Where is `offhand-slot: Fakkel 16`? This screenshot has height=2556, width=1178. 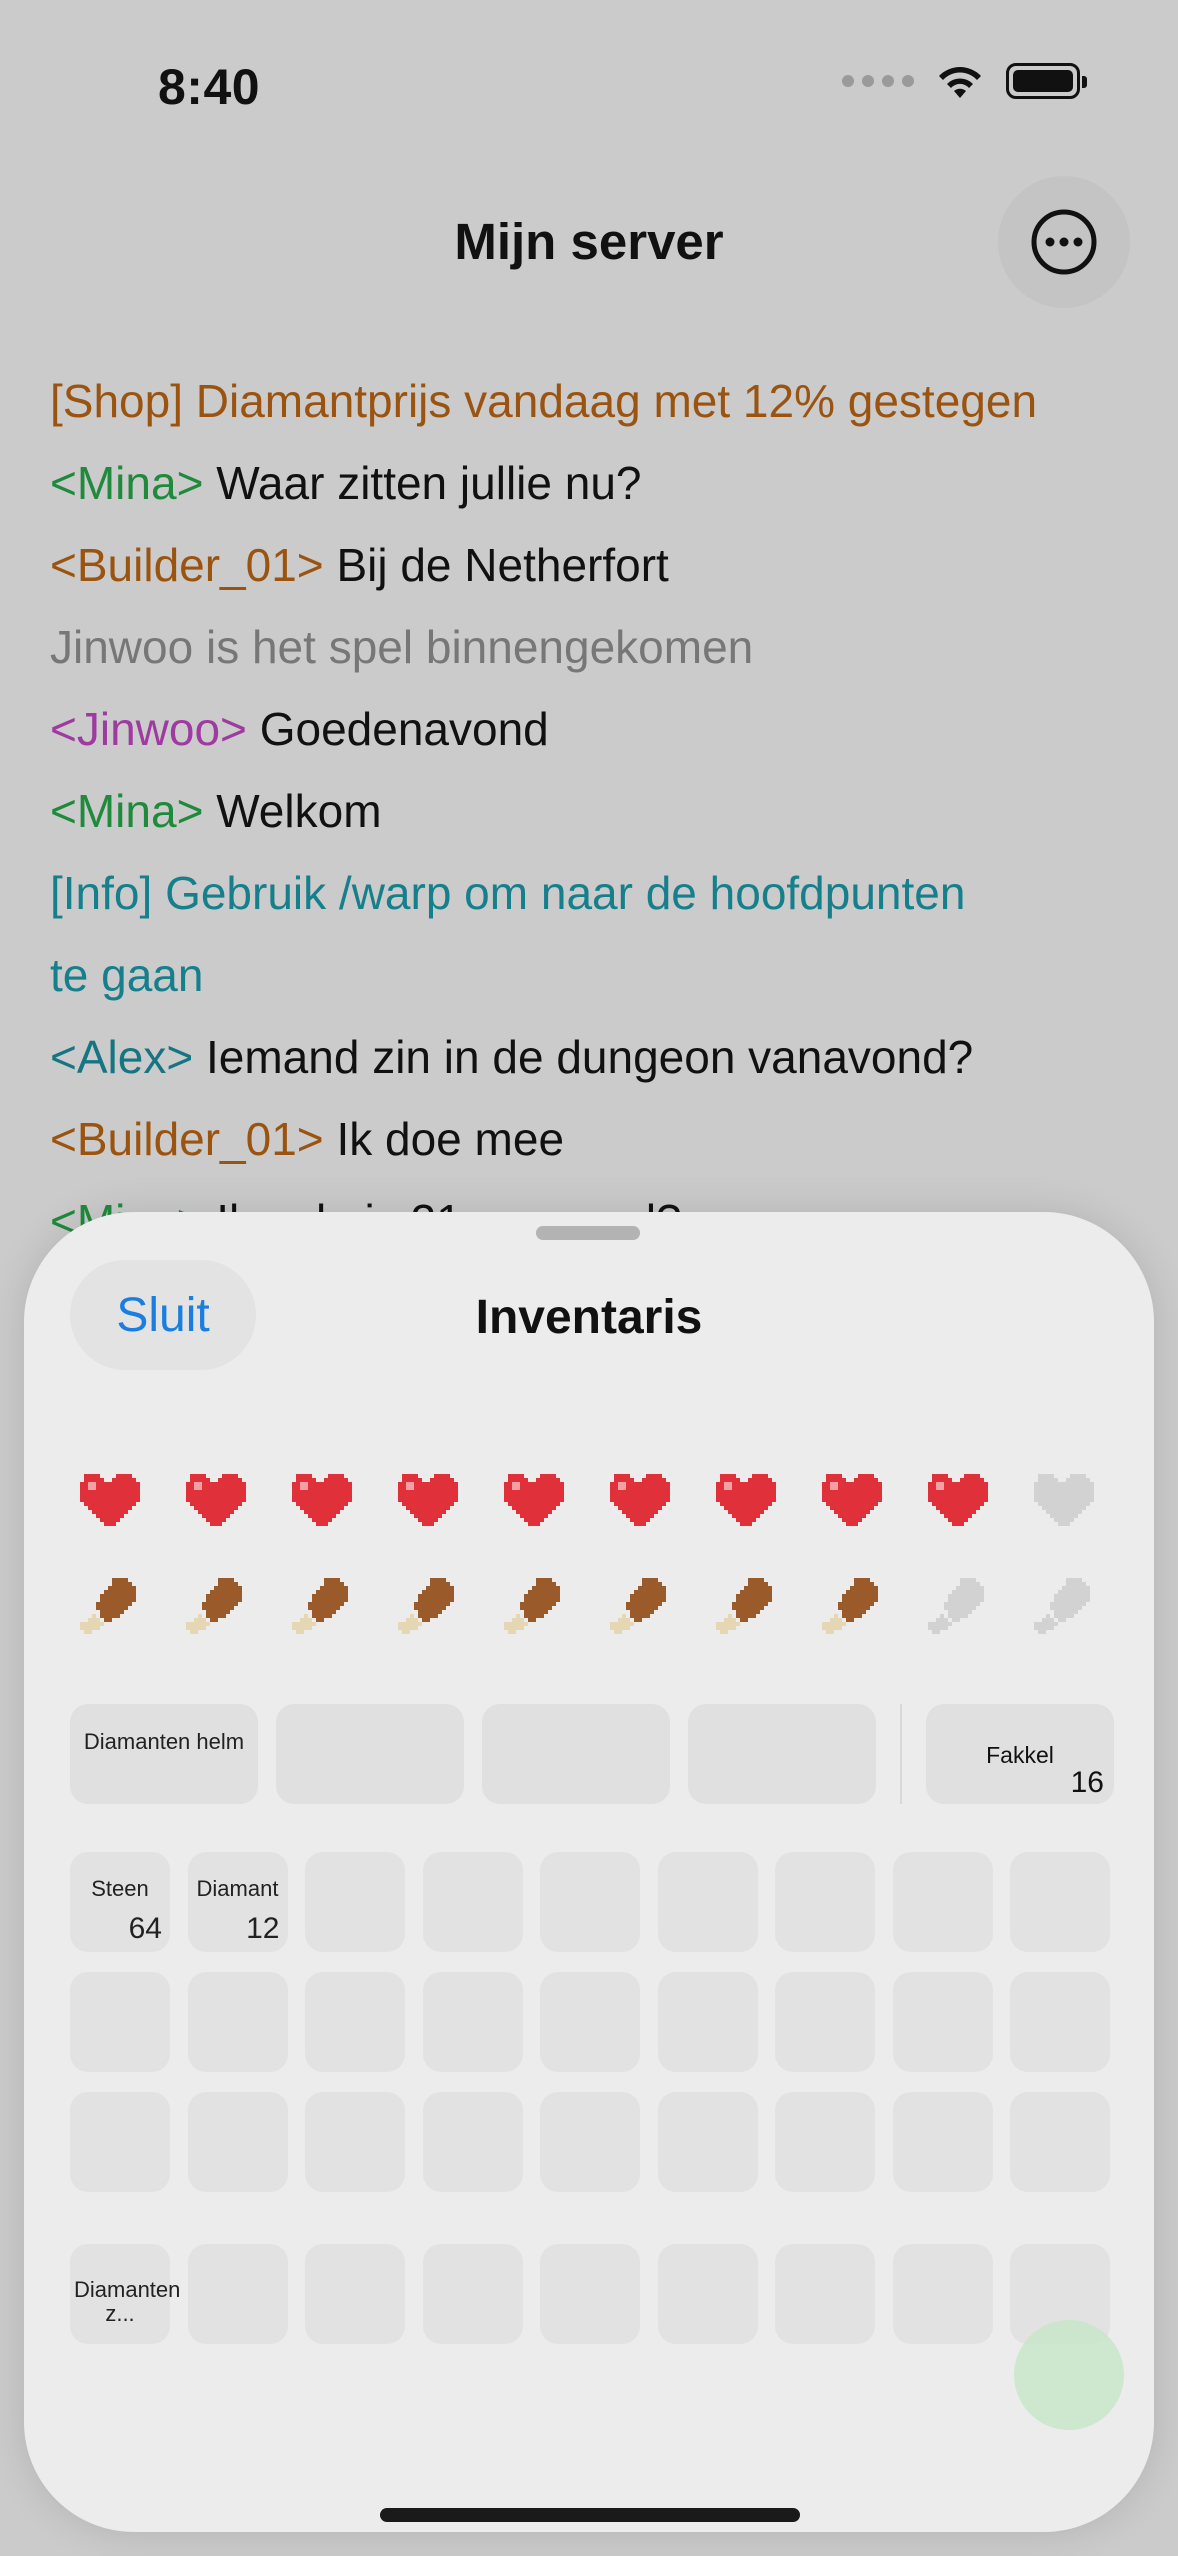 offhand-slot: Fakkel 16 is located at coordinates (1020, 1754).